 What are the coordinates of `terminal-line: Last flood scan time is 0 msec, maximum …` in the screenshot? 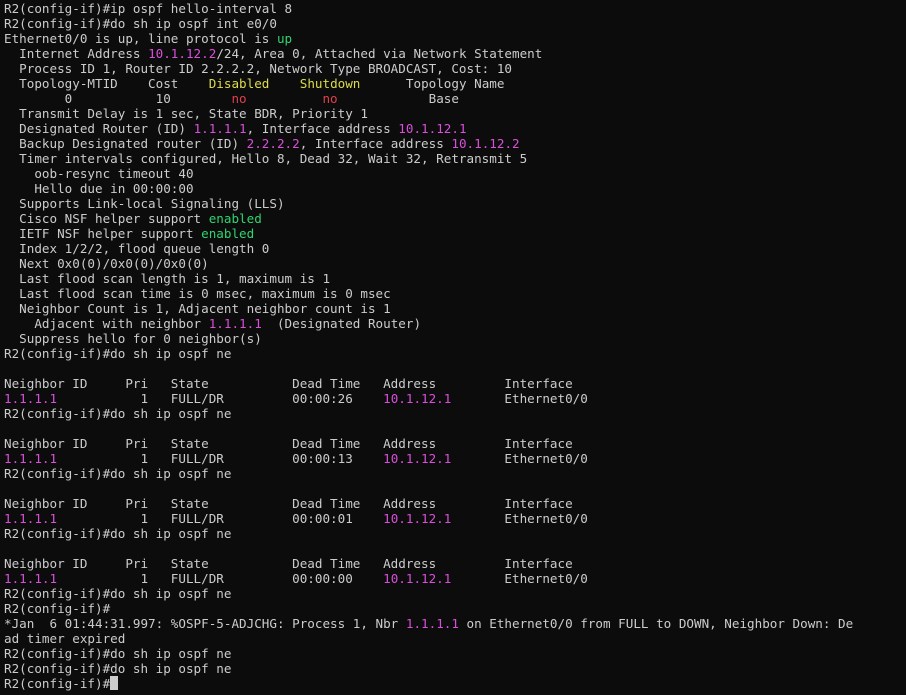 It's located at (455, 293).